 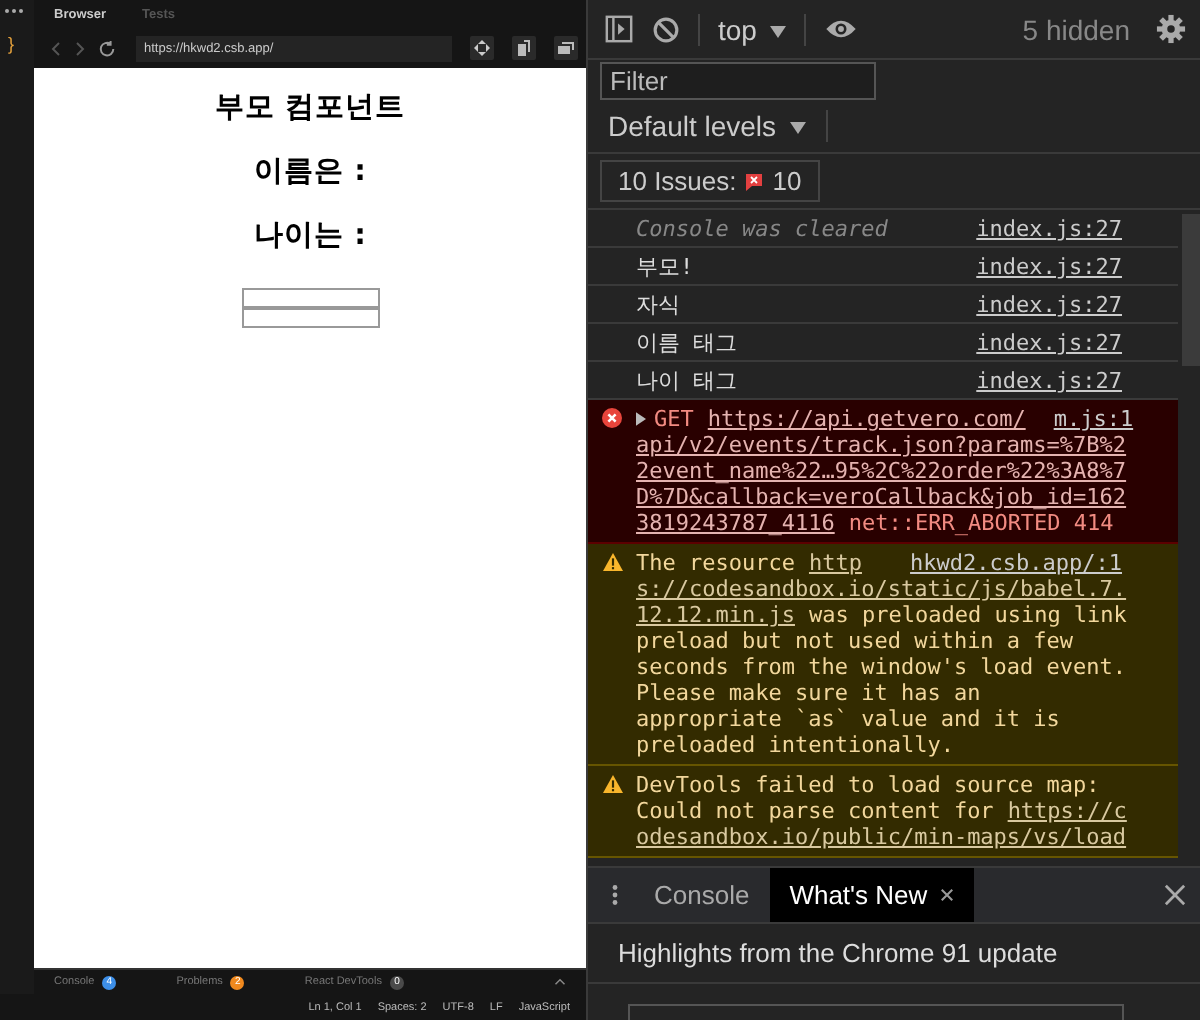 What do you see at coordinates (835, 563) in the screenshot?
I see `url-link: http` at bounding box center [835, 563].